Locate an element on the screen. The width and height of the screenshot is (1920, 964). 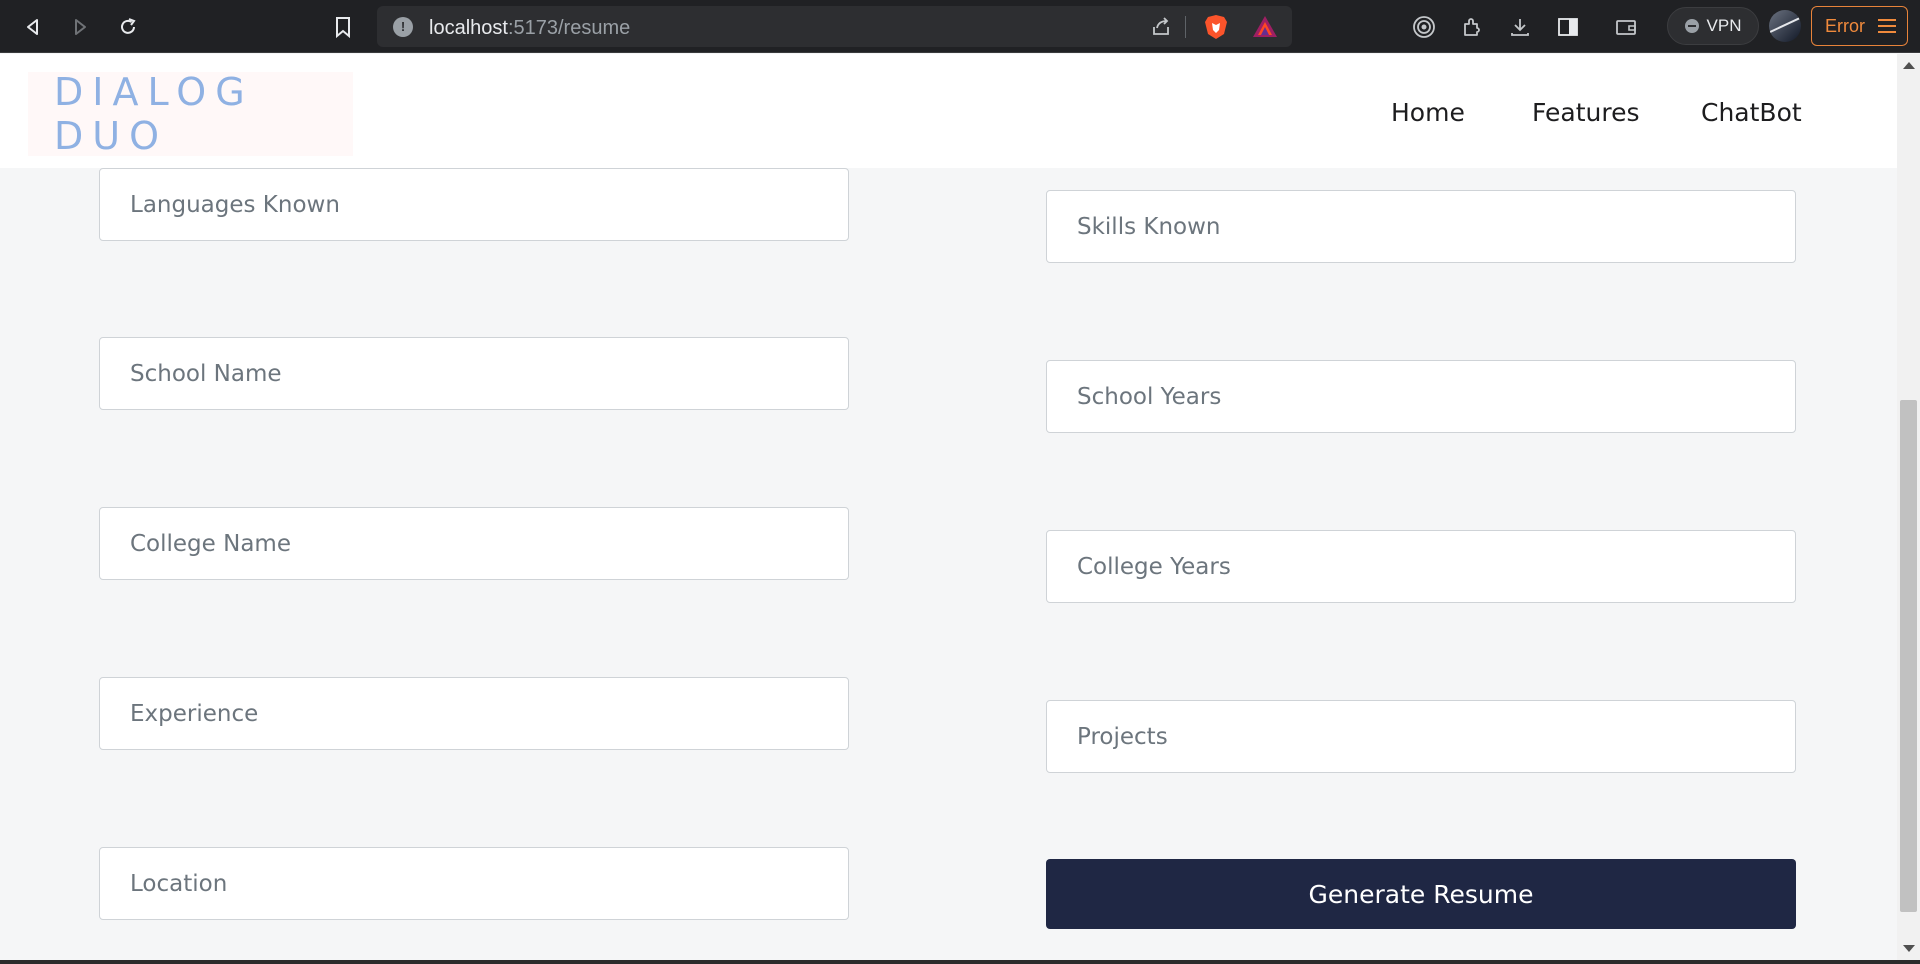
generate-resume-button: Generate Resume is located at coordinates (1421, 894).